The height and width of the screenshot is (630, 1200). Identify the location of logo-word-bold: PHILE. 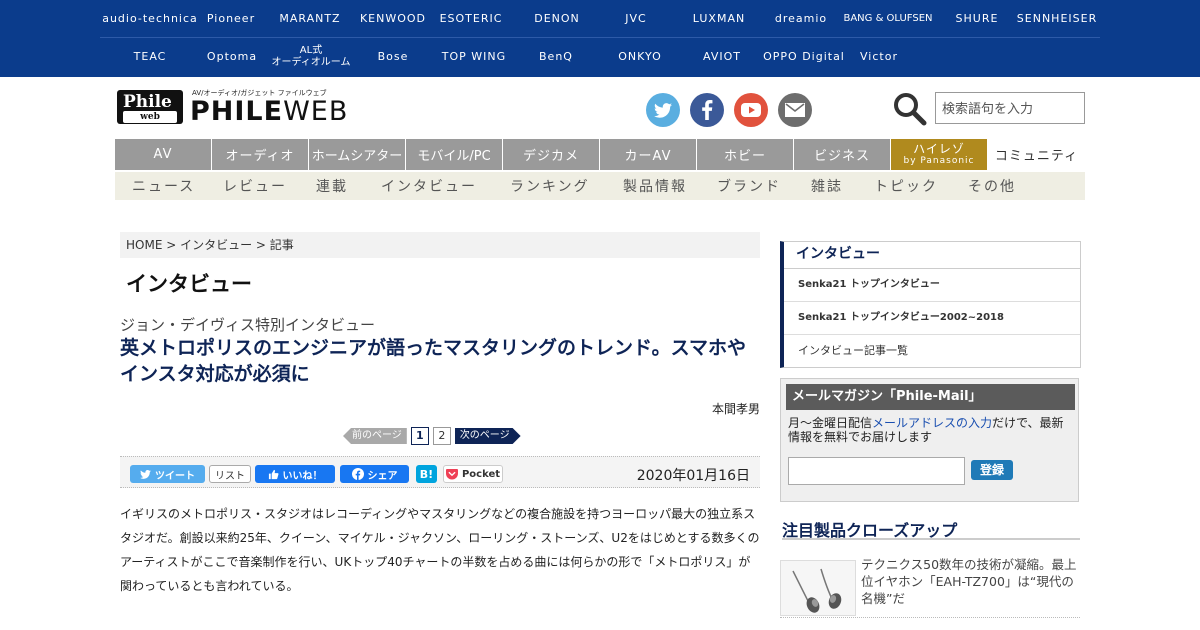
(237, 111).